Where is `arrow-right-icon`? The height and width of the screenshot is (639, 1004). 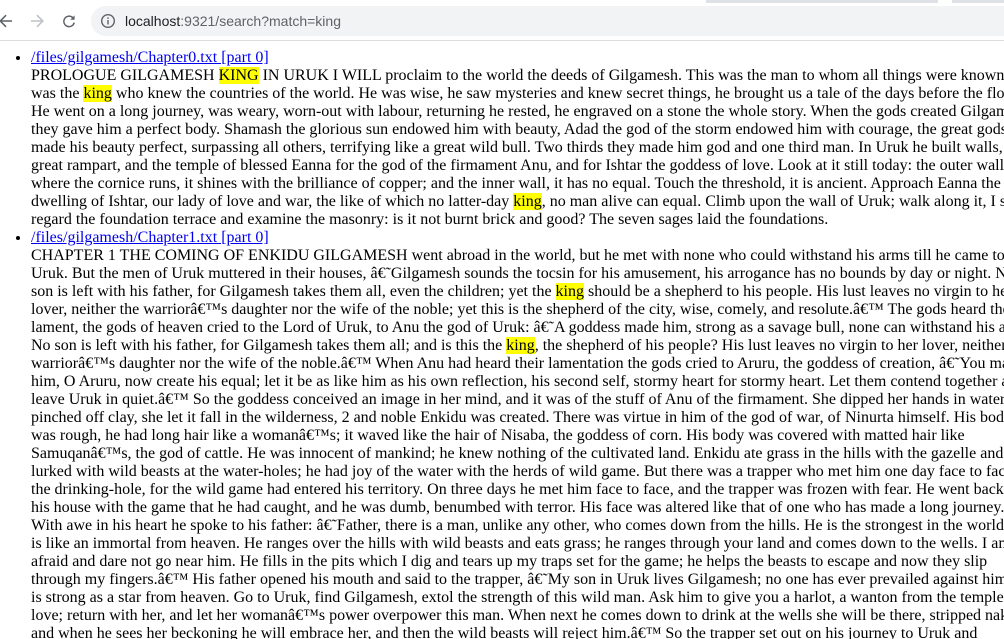 arrow-right-icon is located at coordinates (37, 21).